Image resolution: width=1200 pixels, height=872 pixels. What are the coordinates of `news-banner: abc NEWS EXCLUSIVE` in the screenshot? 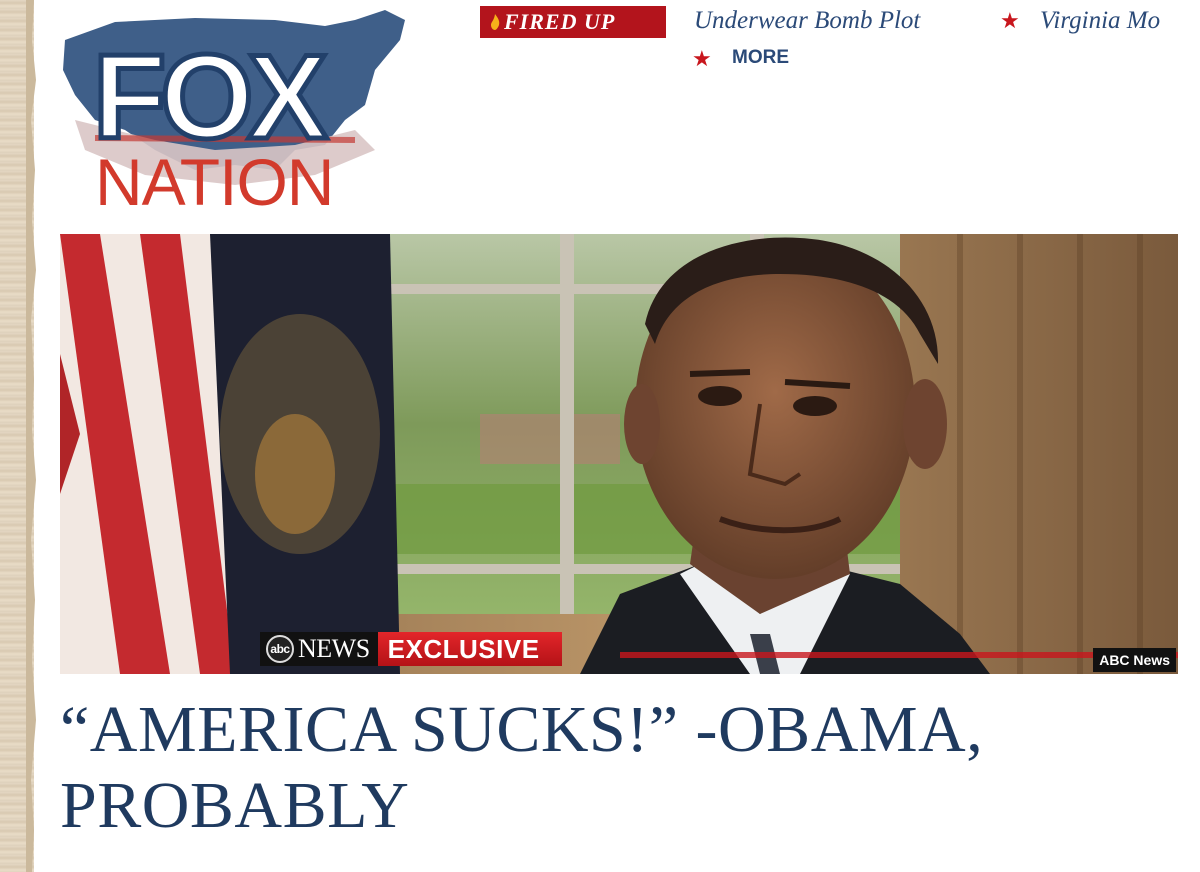 It's located at (411, 649).